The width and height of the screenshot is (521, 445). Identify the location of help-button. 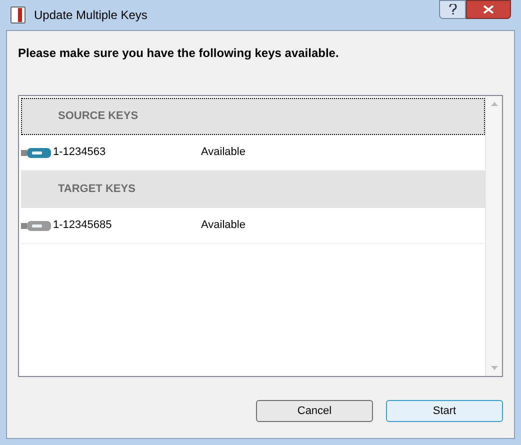
(452, 9).